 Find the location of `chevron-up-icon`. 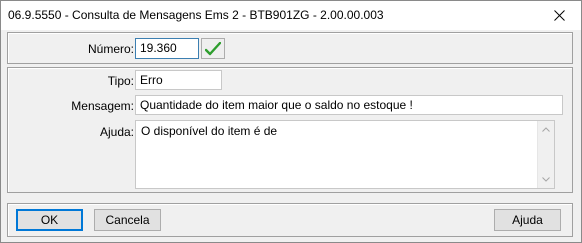

chevron-up-icon is located at coordinates (546, 129).